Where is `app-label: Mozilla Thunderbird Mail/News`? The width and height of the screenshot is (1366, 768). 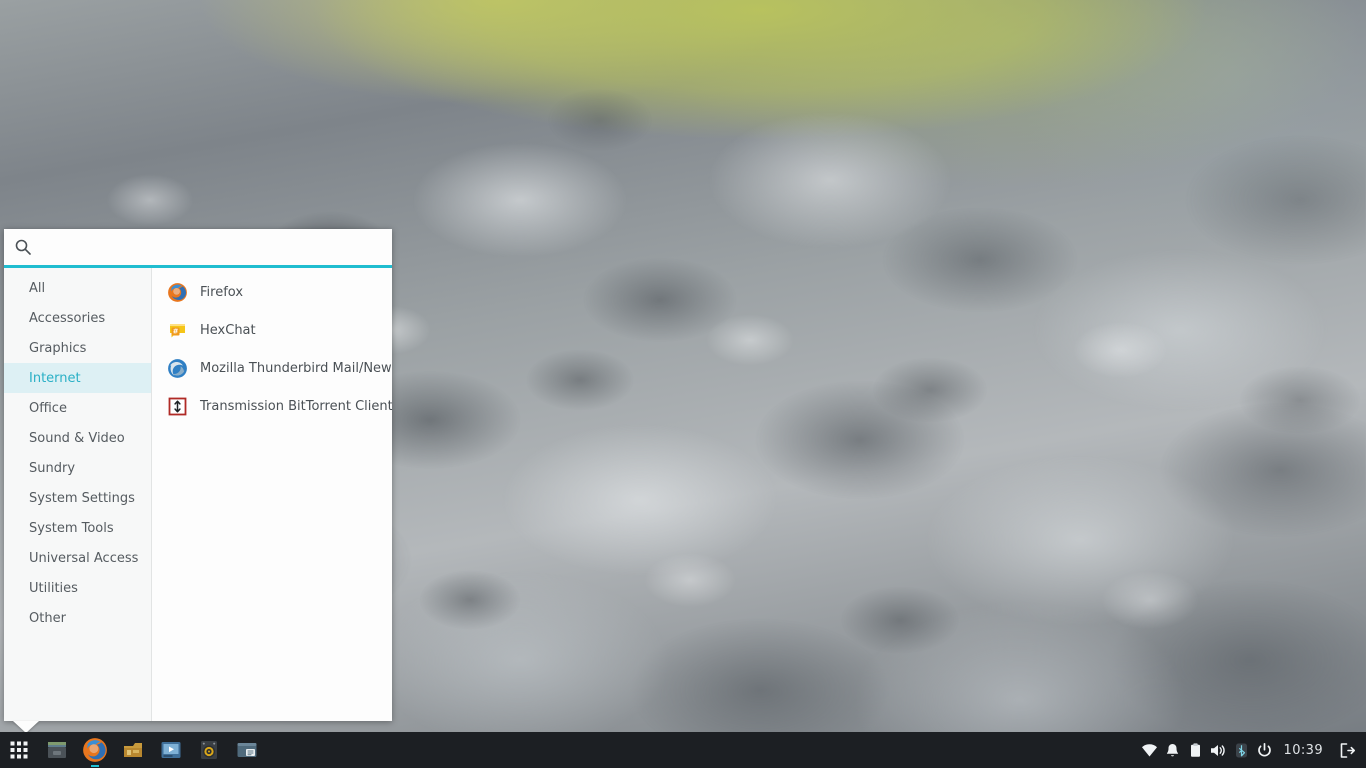
app-label: Mozilla Thunderbird Mail/News is located at coordinates (296, 368).